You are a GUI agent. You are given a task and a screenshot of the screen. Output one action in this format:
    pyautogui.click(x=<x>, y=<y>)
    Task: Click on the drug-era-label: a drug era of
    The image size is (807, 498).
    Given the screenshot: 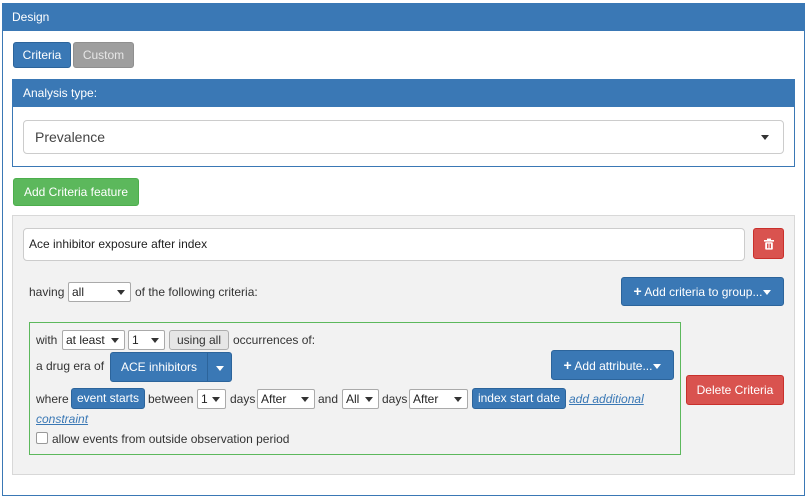 What is the action you would take?
    pyautogui.click(x=70, y=366)
    